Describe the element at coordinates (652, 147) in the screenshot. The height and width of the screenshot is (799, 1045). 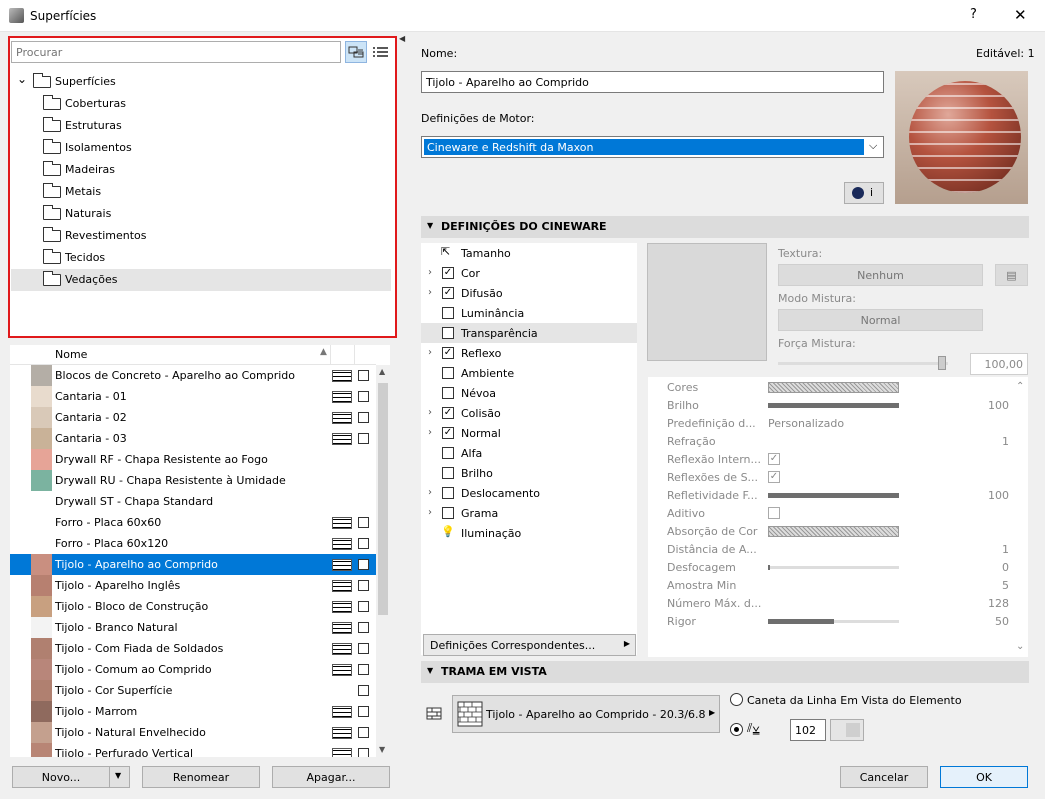
I see `engine-select: Cineware e Redshift da Maxon ⌵` at that location.